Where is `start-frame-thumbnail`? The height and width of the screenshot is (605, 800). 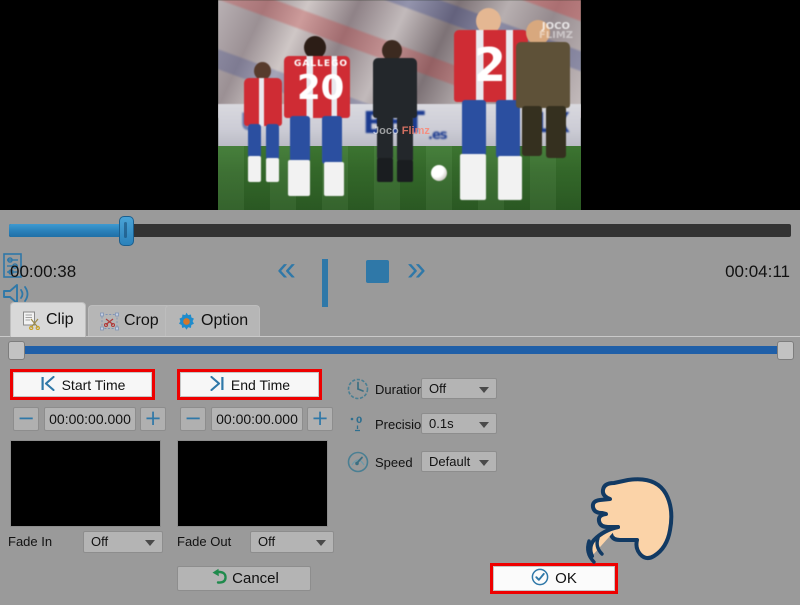 start-frame-thumbnail is located at coordinates (85, 483).